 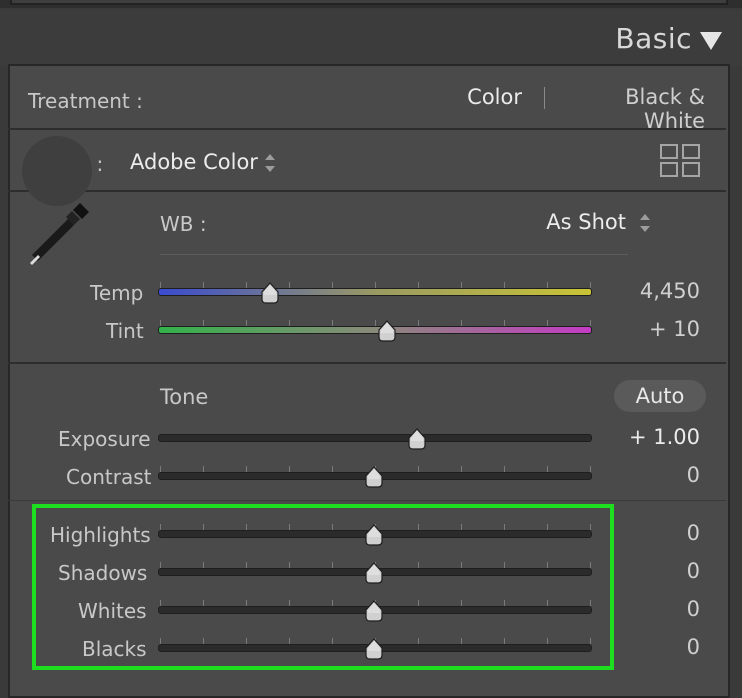 What do you see at coordinates (59, 232) in the screenshot?
I see `eyedropper-icon` at bounding box center [59, 232].